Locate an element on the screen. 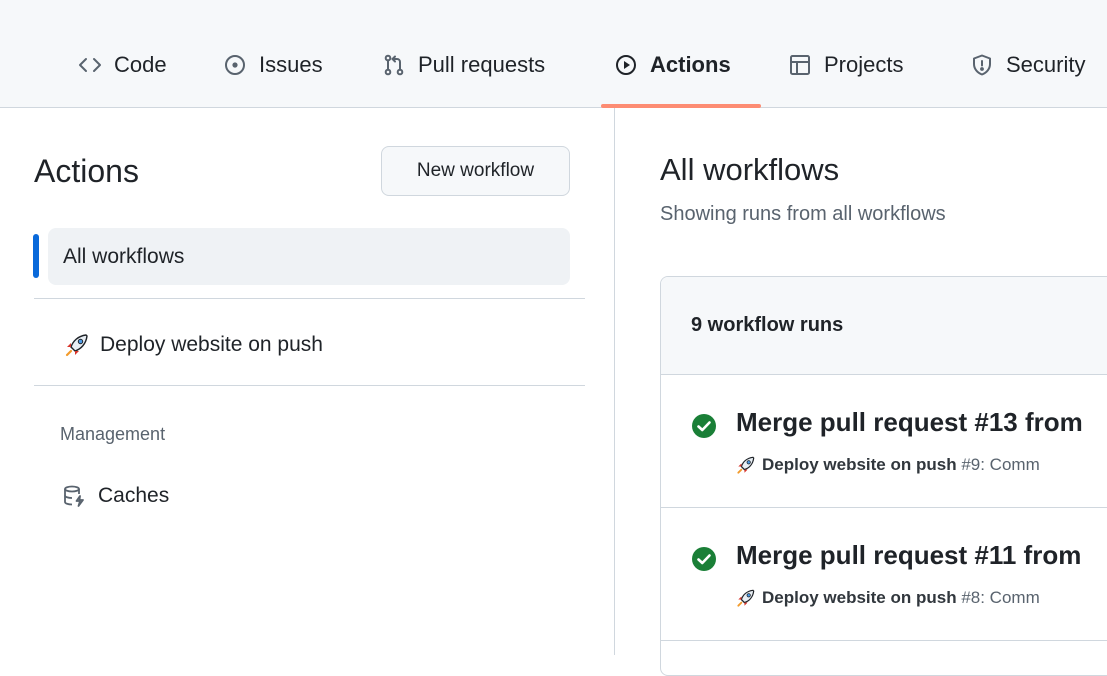  tab-security: Security is located at coordinates (1027, 65).